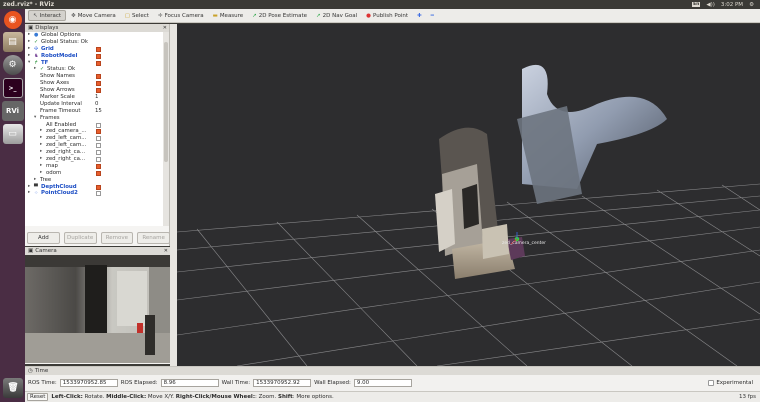 The height and width of the screenshot is (402, 760). I want to click on wall-time-field: 1533970952.92, so click(282, 383).